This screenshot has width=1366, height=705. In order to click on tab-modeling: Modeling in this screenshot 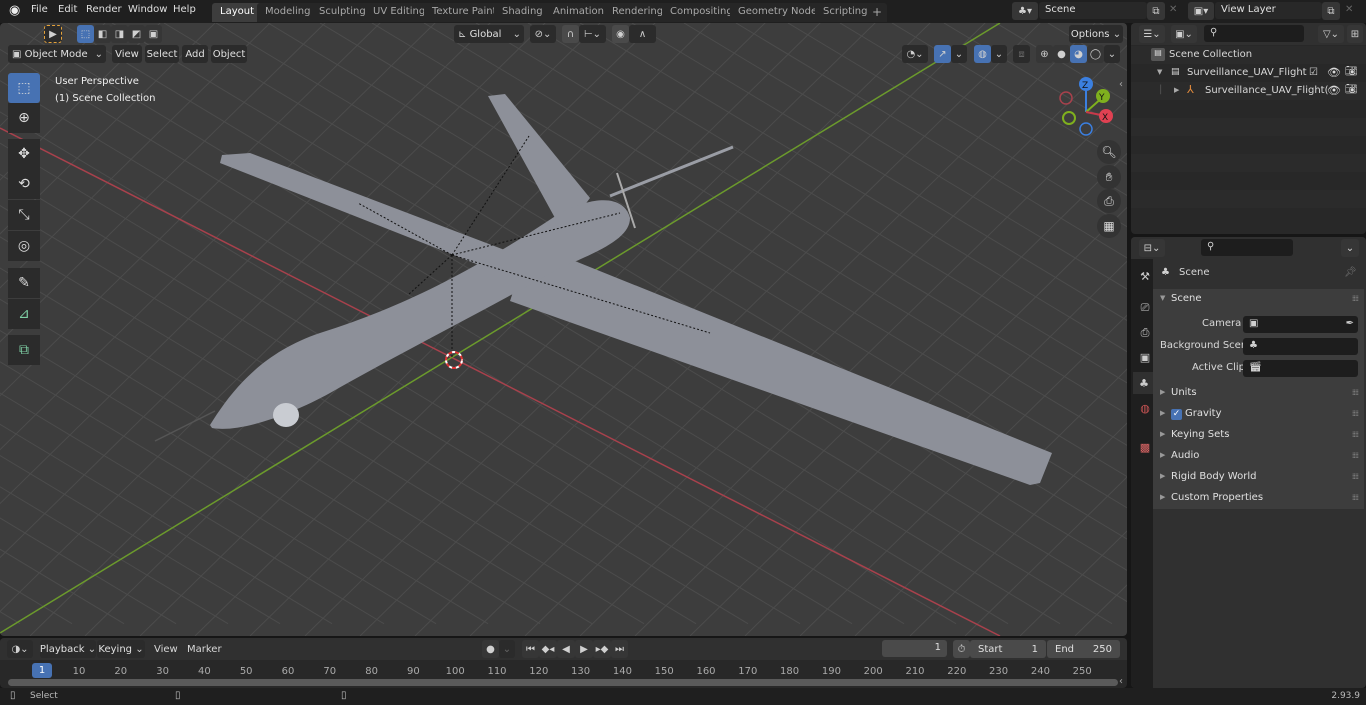, I will do `click(288, 12)`.